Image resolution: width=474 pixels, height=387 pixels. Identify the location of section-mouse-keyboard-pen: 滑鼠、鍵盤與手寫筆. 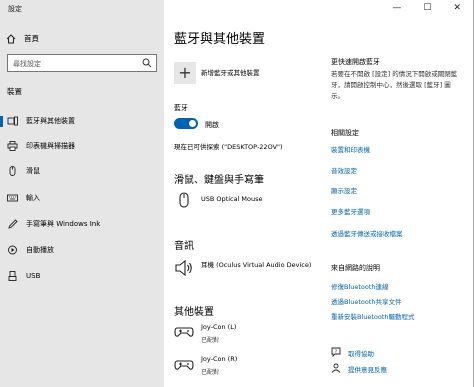
(219, 180).